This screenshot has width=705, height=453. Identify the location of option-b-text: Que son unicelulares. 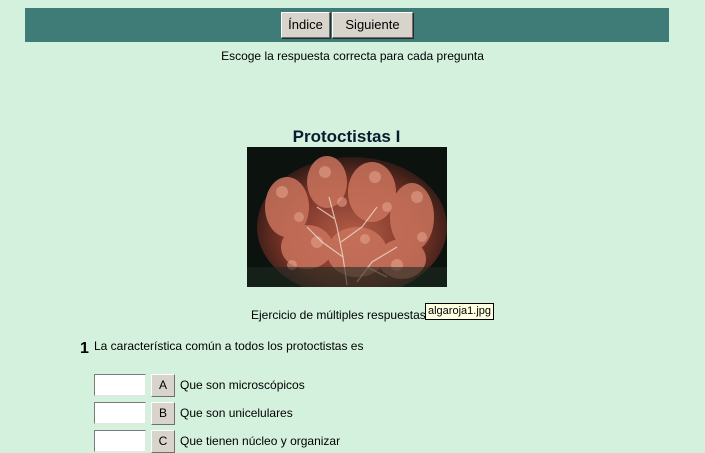
(236, 413).